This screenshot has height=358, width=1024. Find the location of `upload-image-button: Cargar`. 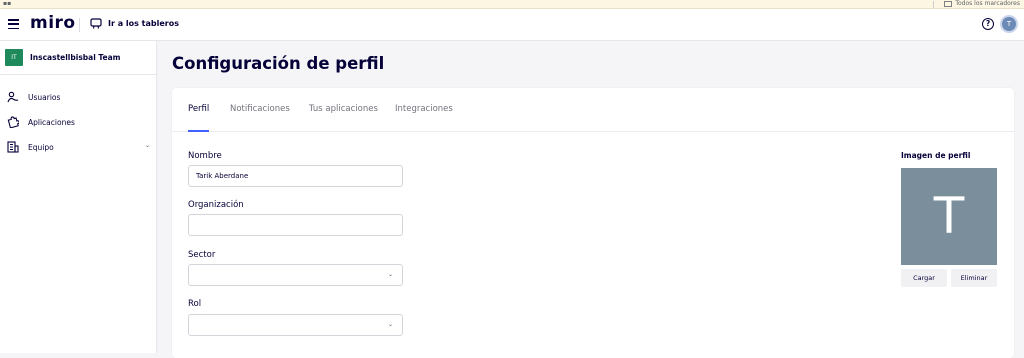

upload-image-button: Cargar is located at coordinates (924, 278).